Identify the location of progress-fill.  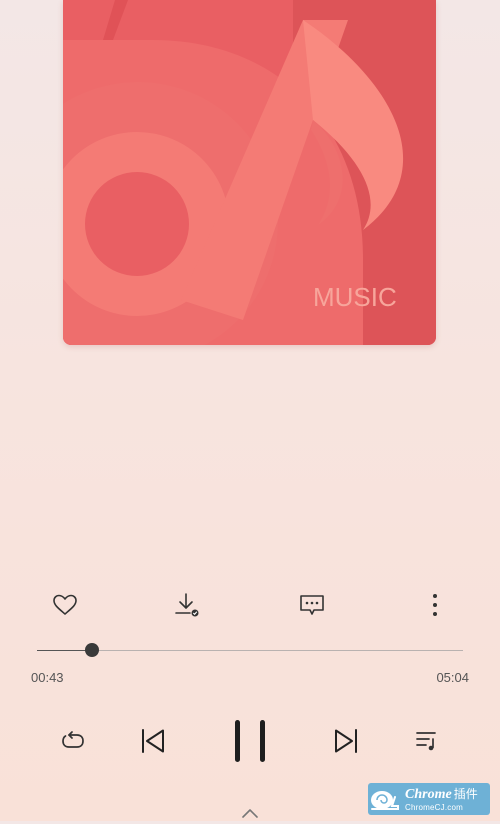
(65, 650).